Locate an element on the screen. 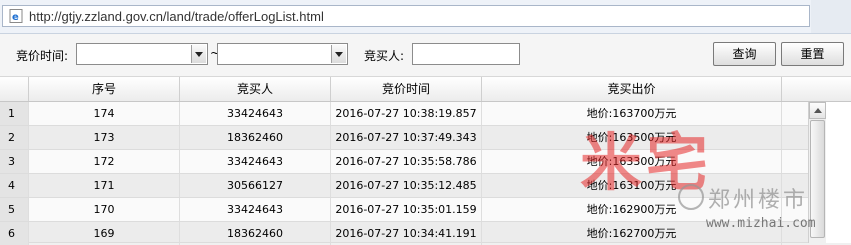 The height and width of the screenshot is (245, 851). cell-bid-time: 2016-07-27 10:37:49.343 is located at coordinates (406, 137).